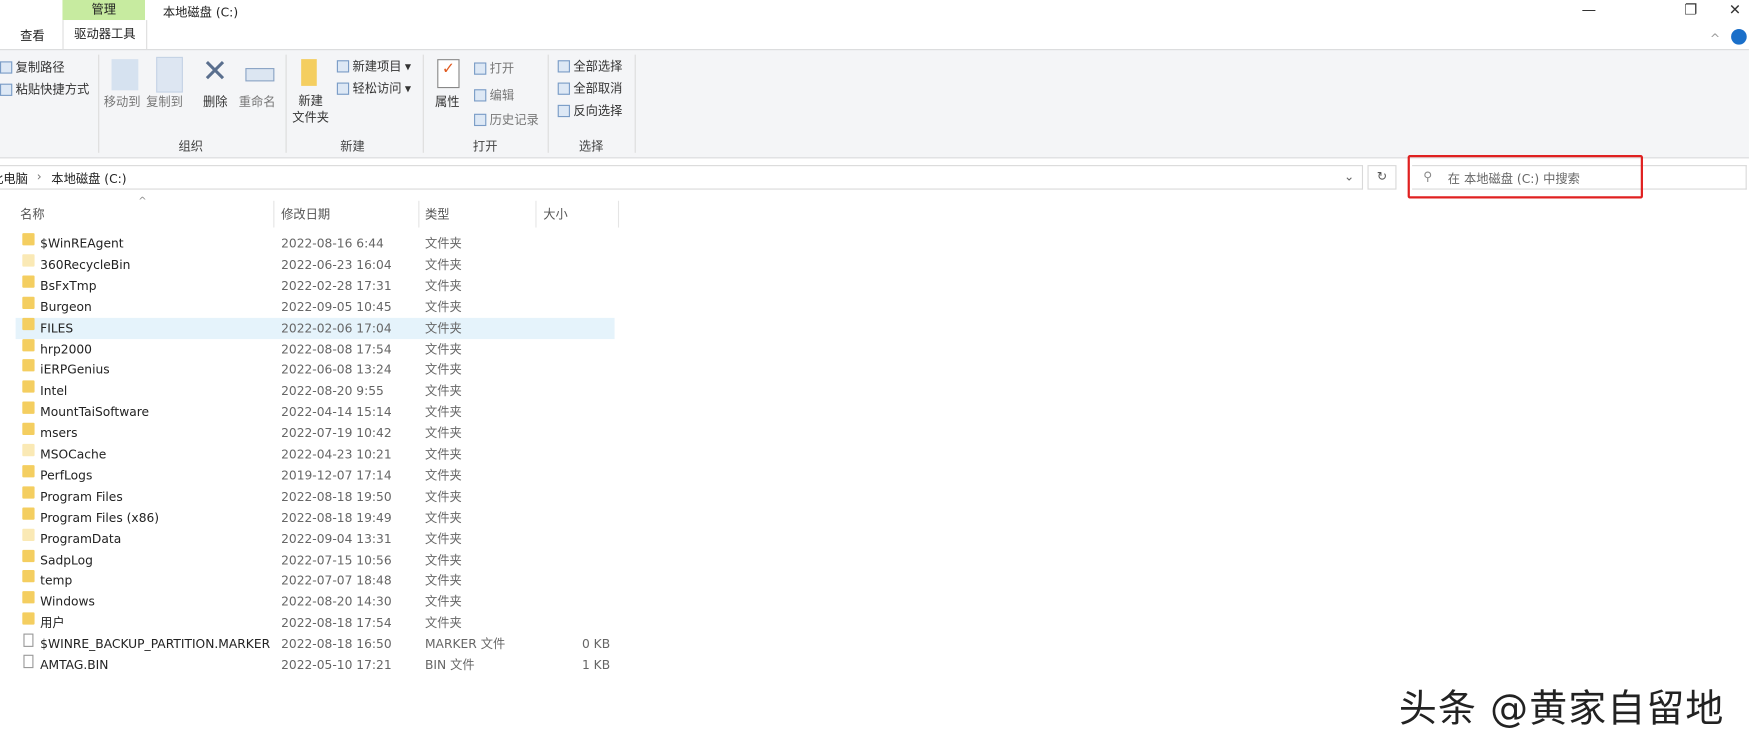 This screenshot has width=1749, height=747. What do you see at coordinates (105, 35) in the screenshot?
I see `tab-drive-tools: 驱动器工具` at bounding box center [105, 35].